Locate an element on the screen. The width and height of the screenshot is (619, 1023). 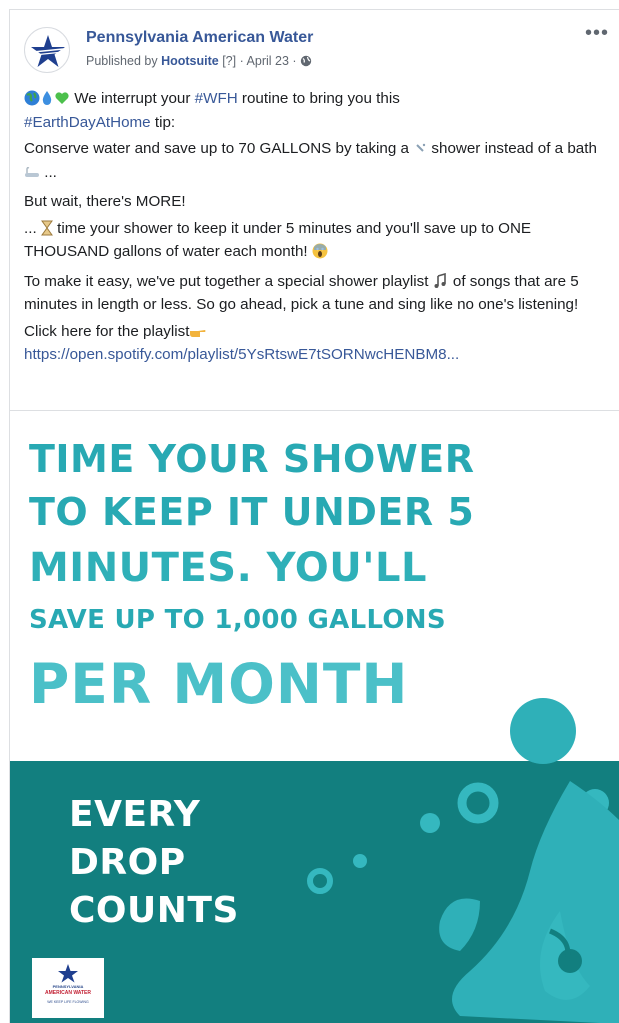
hashtag-earthday-link: #EarthDayAtHome is located at coordinates (87, 122).